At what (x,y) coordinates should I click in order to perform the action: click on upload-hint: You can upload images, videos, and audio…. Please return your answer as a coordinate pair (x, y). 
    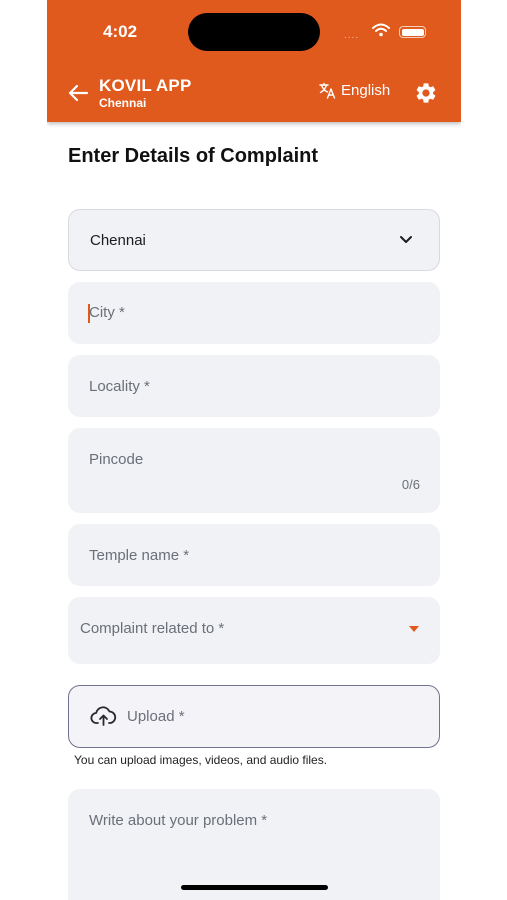
    Looking at the image, I should click on (201, 760).